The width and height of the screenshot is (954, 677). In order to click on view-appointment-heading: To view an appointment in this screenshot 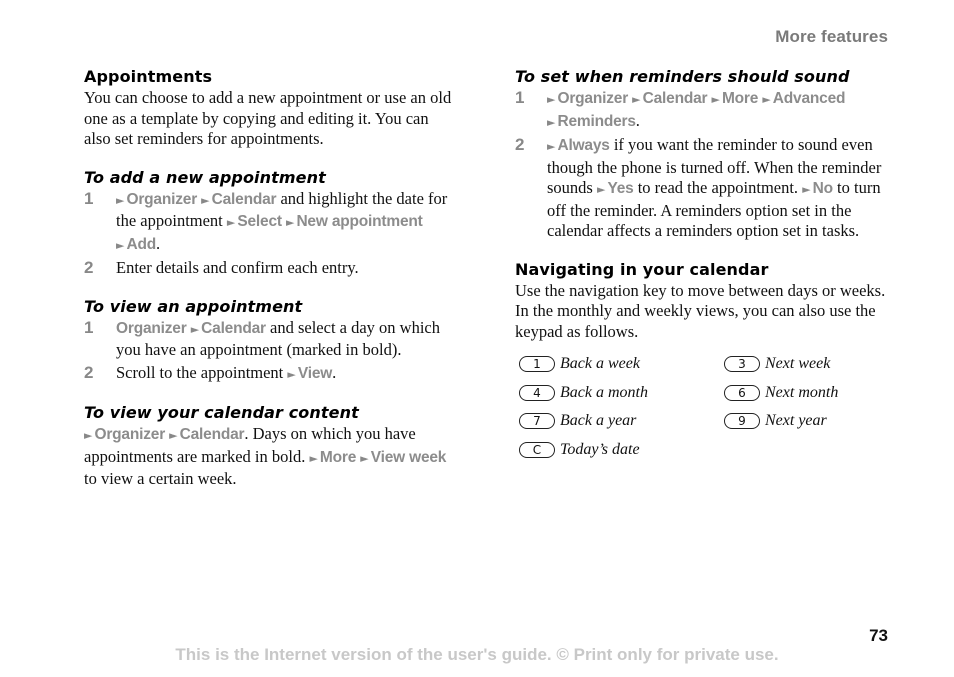, I will do `click(193, 306)`.